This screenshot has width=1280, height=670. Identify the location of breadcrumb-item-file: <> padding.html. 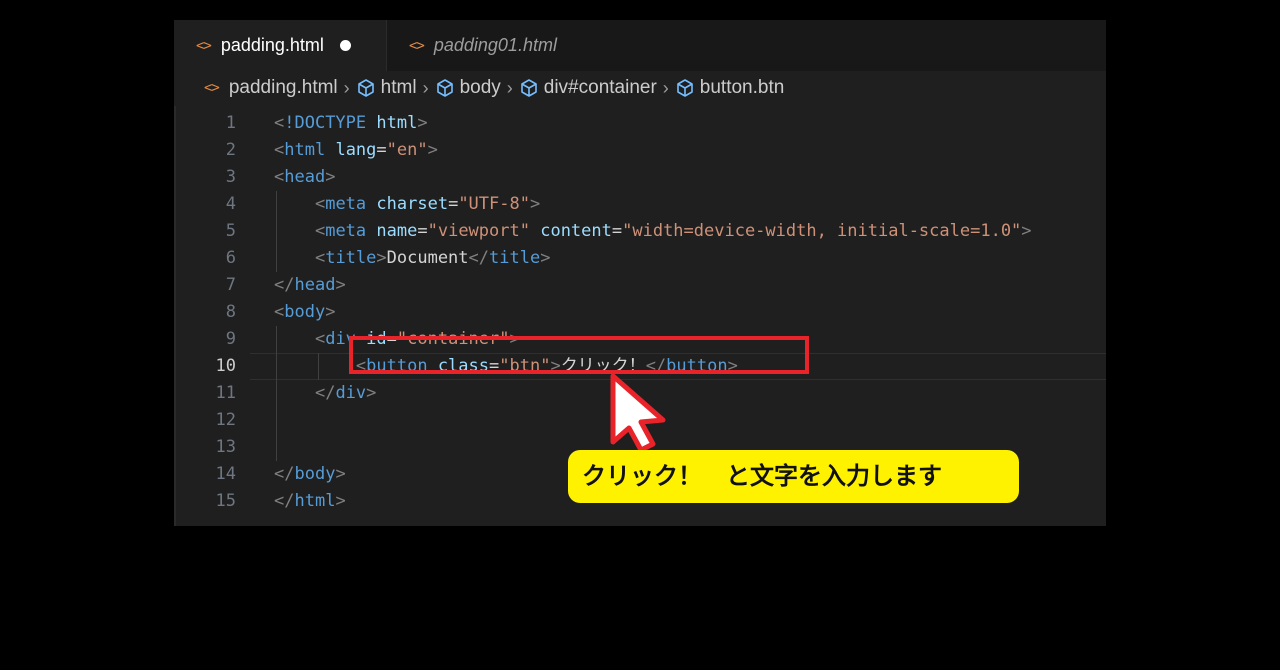
(271, 88).